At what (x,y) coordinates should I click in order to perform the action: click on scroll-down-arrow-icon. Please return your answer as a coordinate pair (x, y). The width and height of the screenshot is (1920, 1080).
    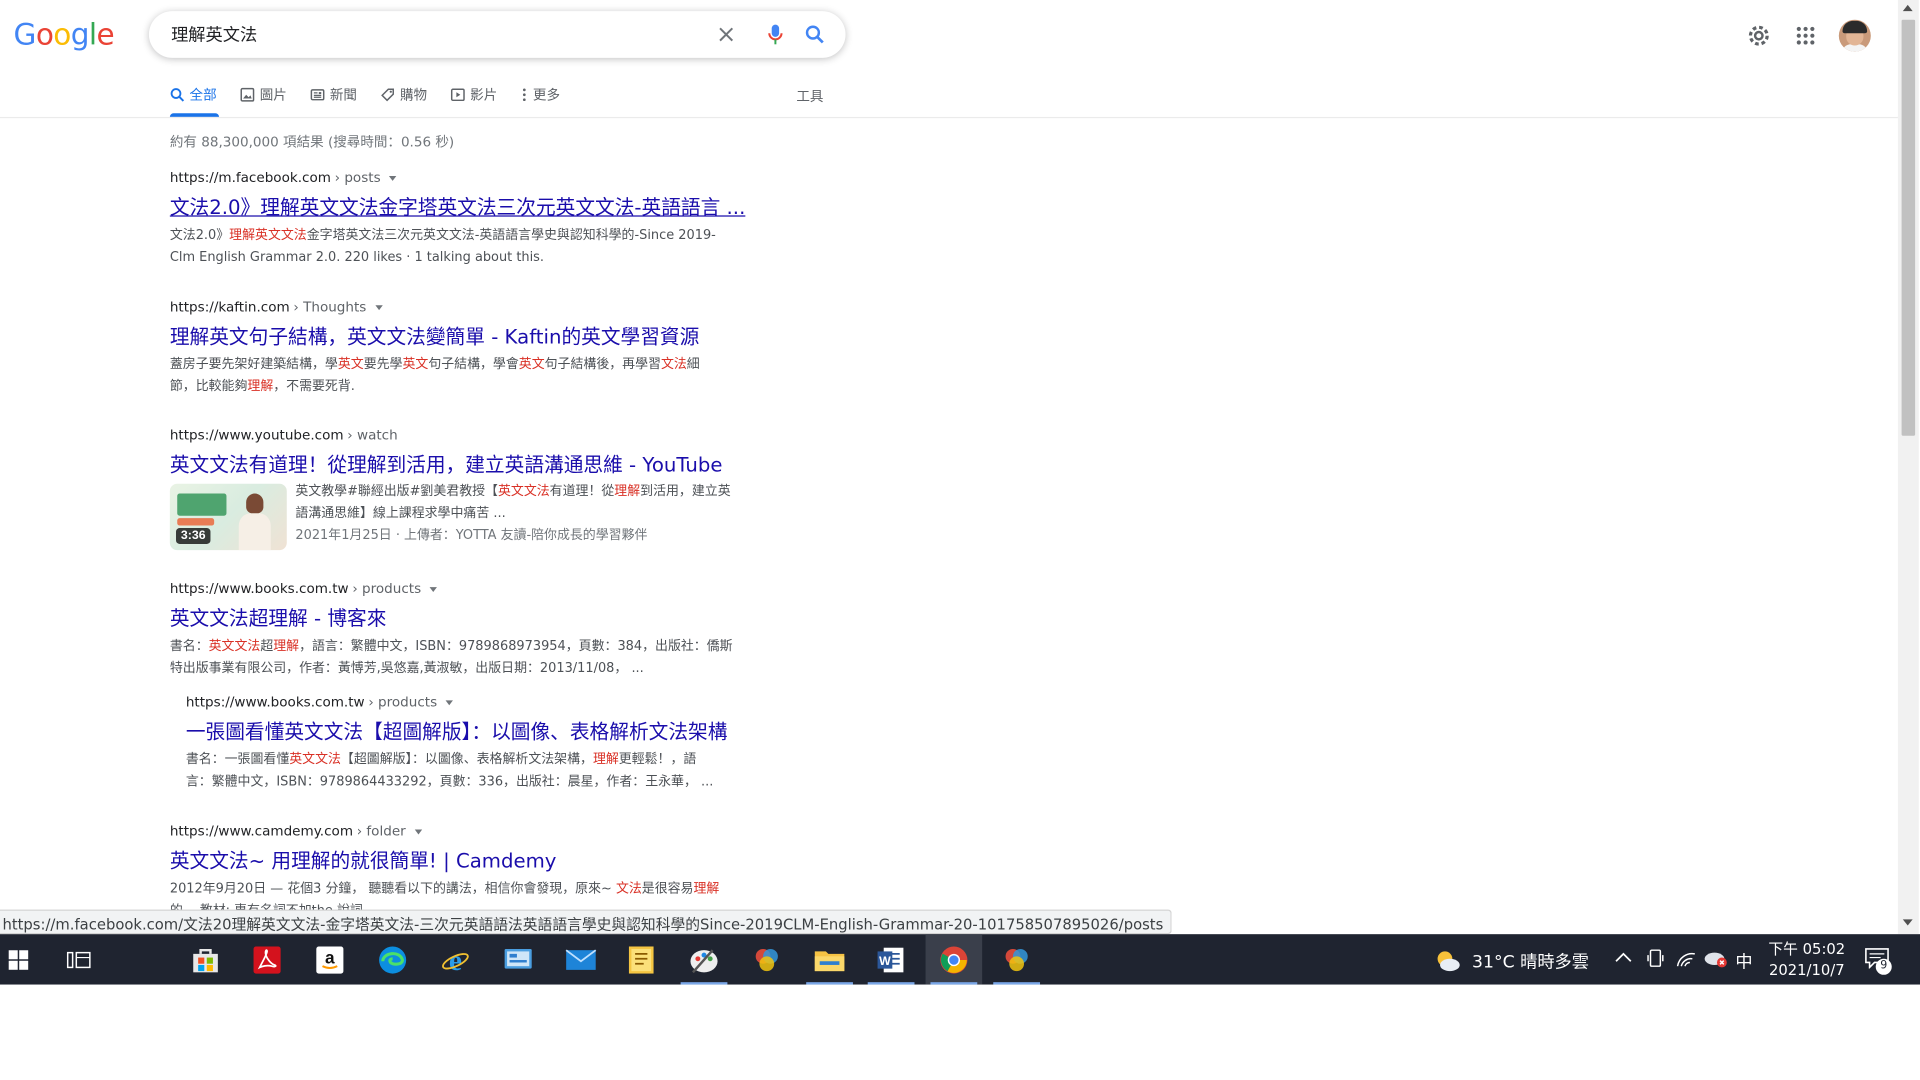
    Looking at the image, I should click on (1907, 922).